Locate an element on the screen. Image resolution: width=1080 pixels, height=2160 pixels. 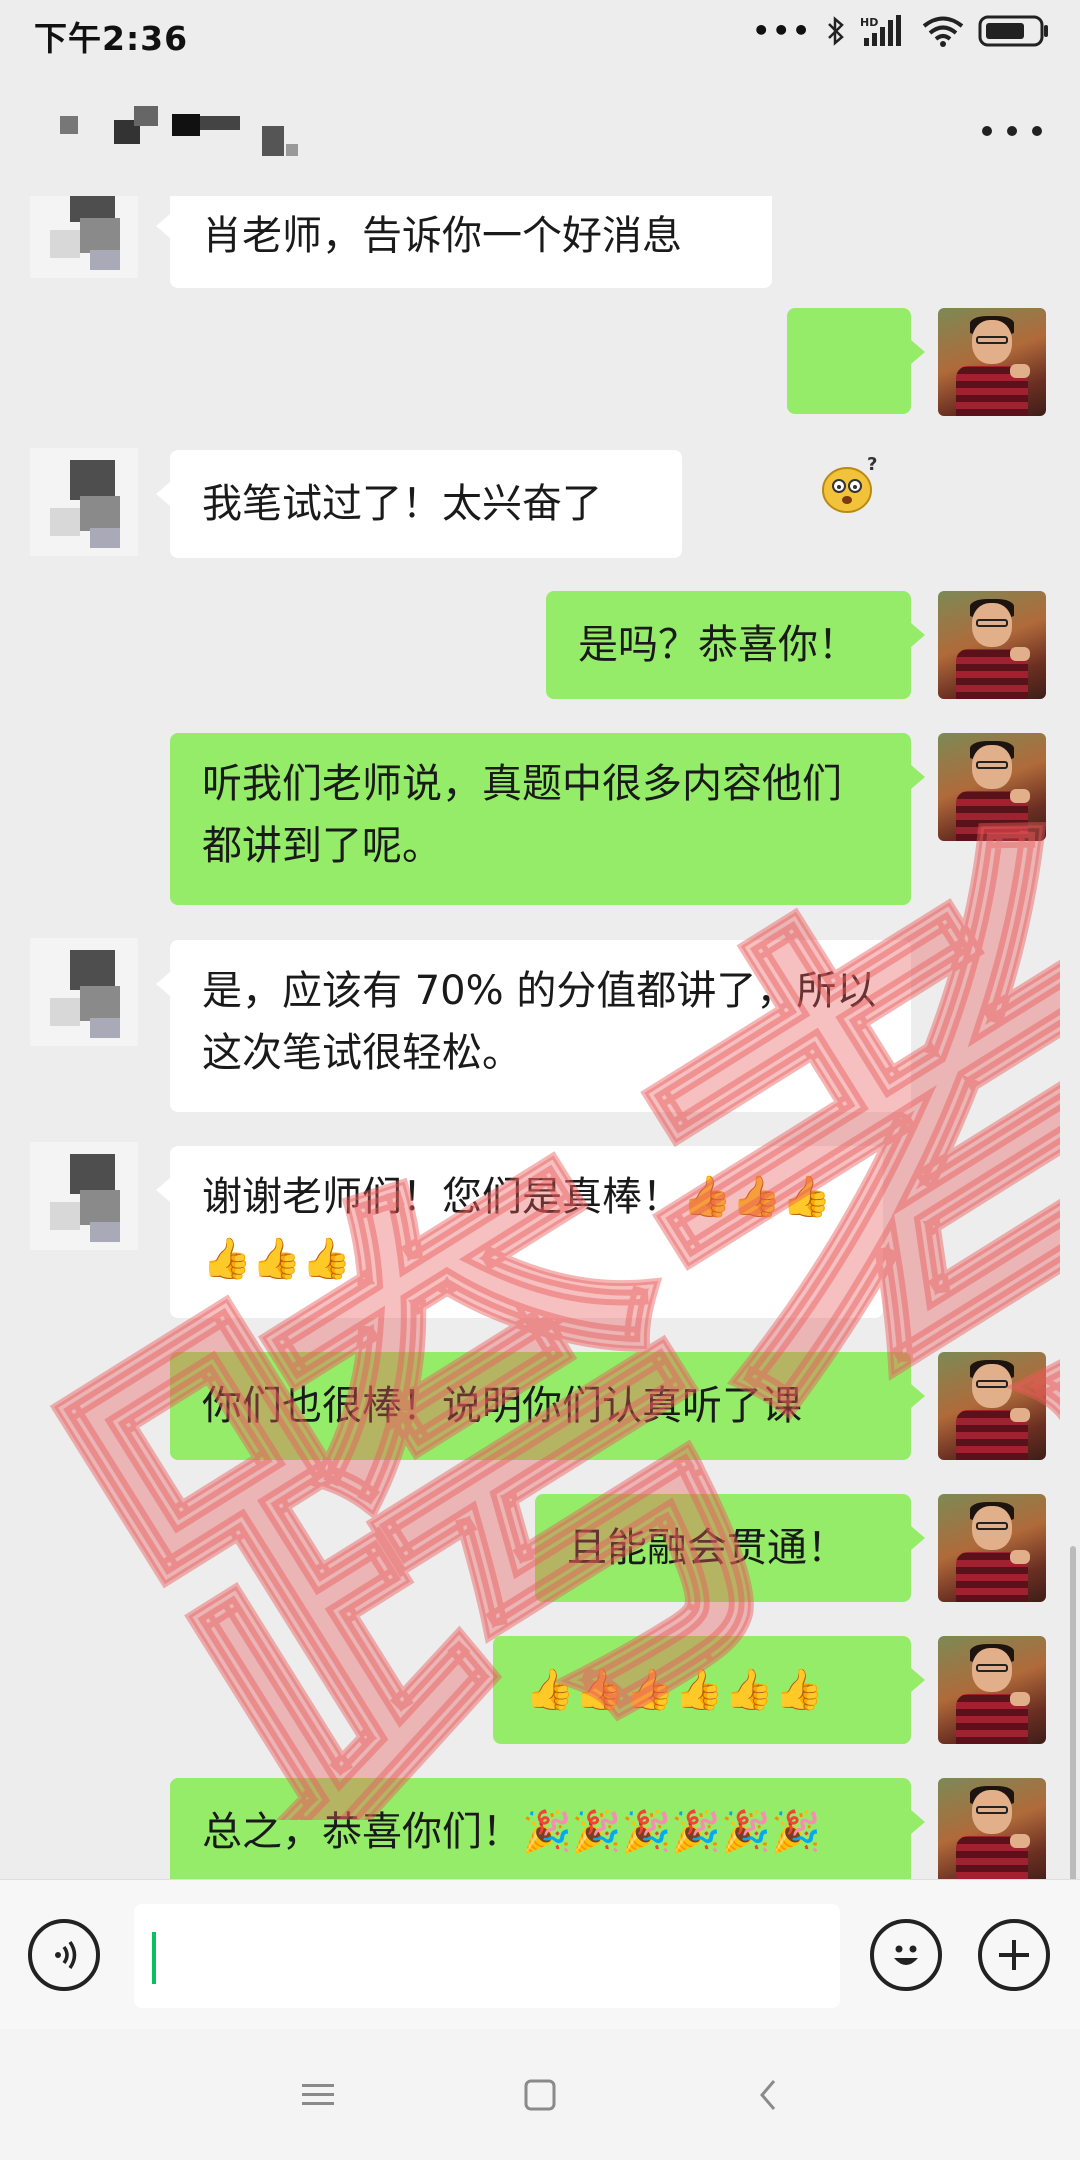
contact-name is located at coordinates (182, 136).